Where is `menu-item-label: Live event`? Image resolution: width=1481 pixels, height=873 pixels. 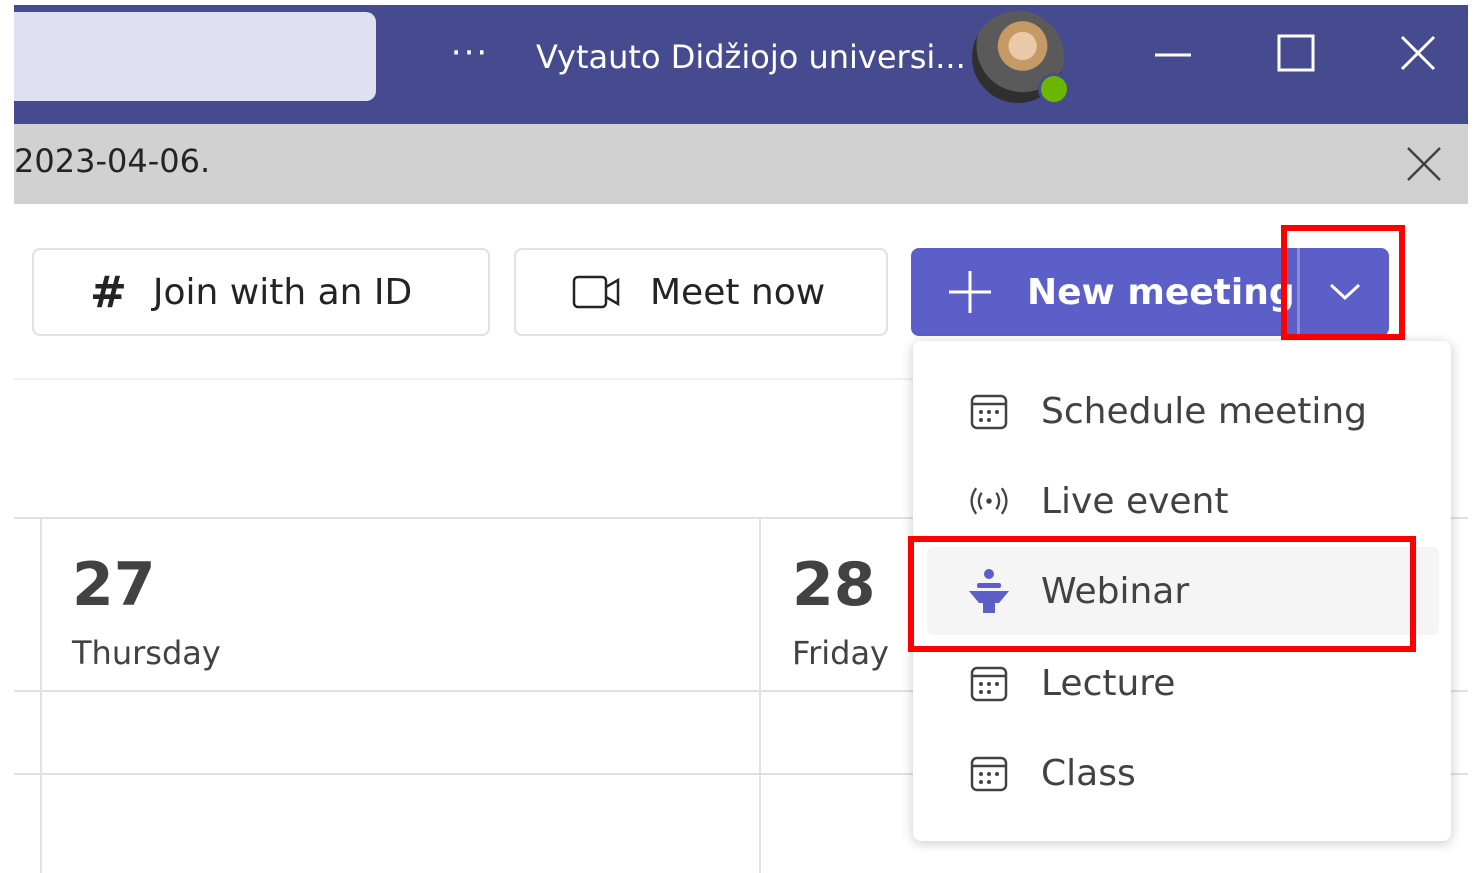 menu-item-label: Live event is located at coordinates (1135, 501).